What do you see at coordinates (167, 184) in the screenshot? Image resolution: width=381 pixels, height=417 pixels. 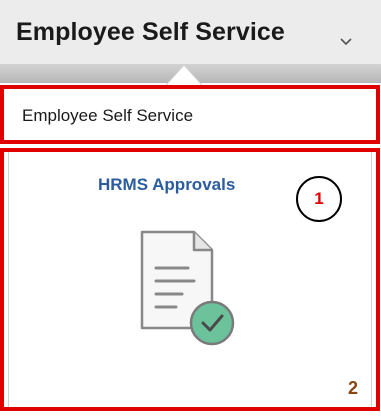 I see `tile-title: HRMS Approvals` at bounding box center [167, 184].